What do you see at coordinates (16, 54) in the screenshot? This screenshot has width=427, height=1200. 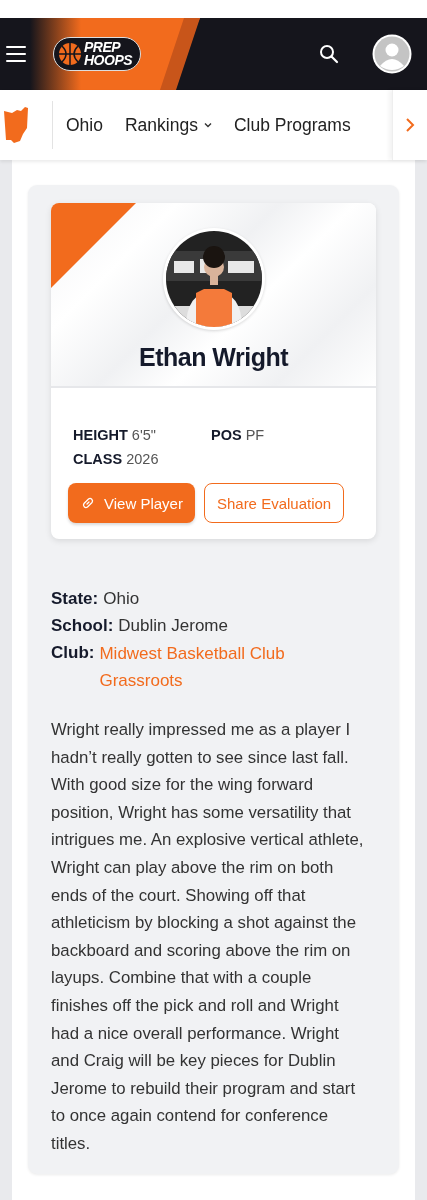 I see `menu-icon` at bounding box center [16, 54].